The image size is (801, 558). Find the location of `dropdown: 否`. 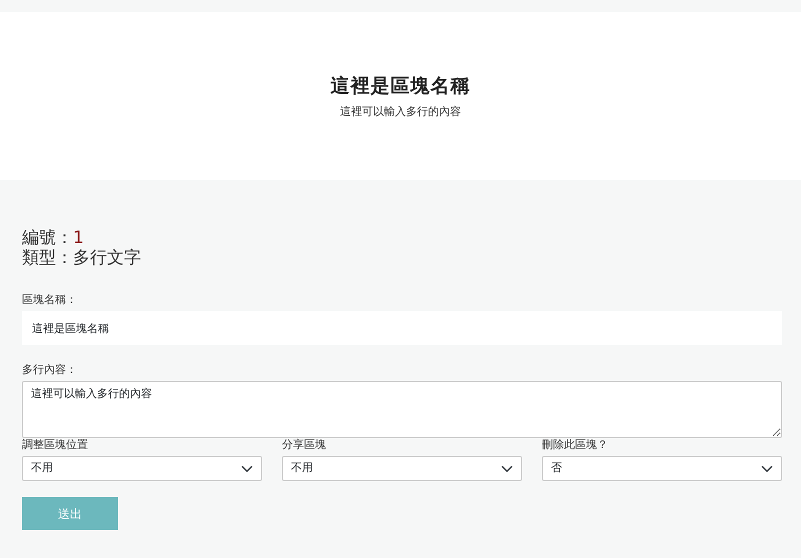

dropdown: 否 is located at coordinates (662, 468).